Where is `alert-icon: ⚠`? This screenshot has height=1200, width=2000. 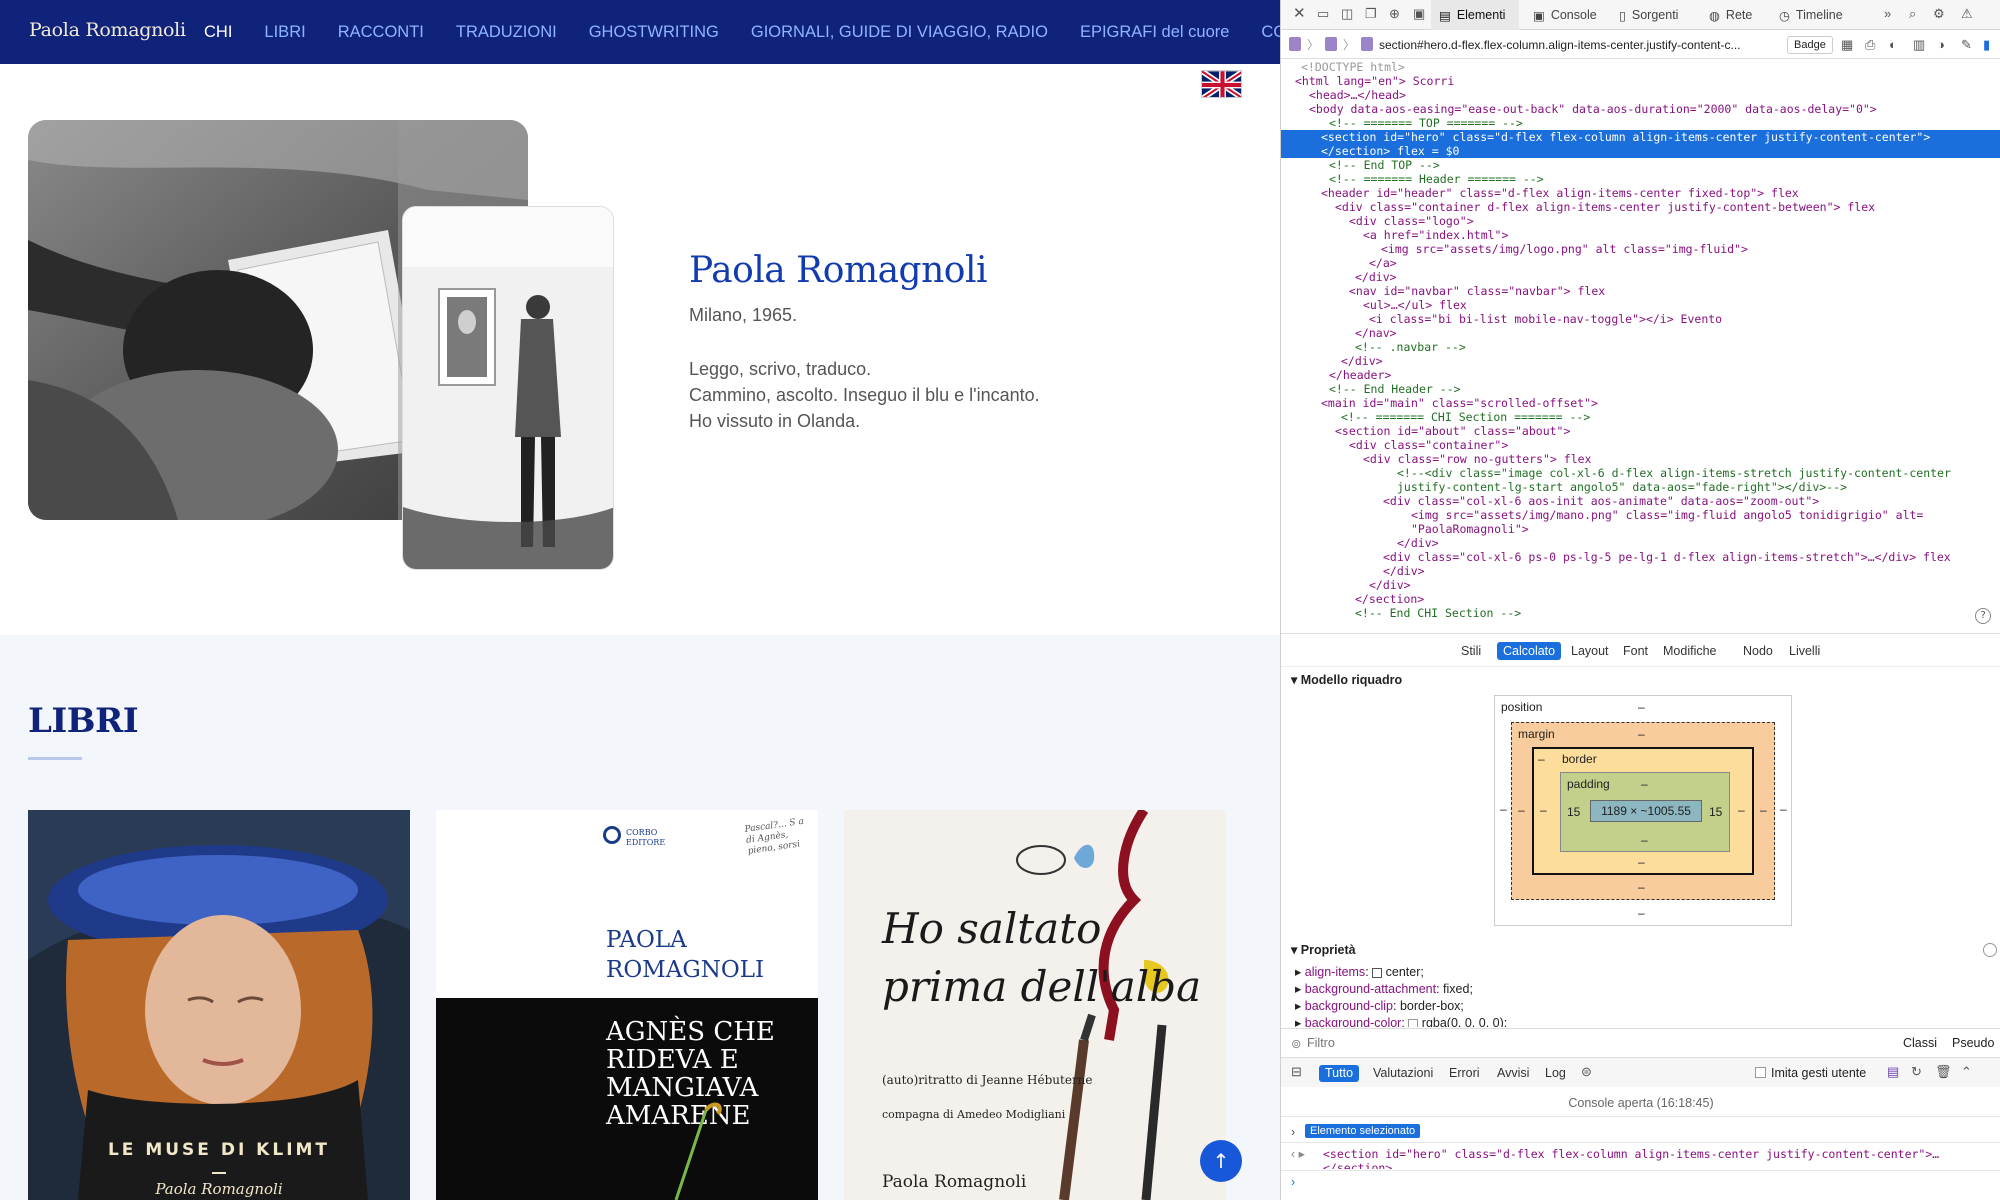 alert-icon: ⚠ is located at coordinates (1967, 14).